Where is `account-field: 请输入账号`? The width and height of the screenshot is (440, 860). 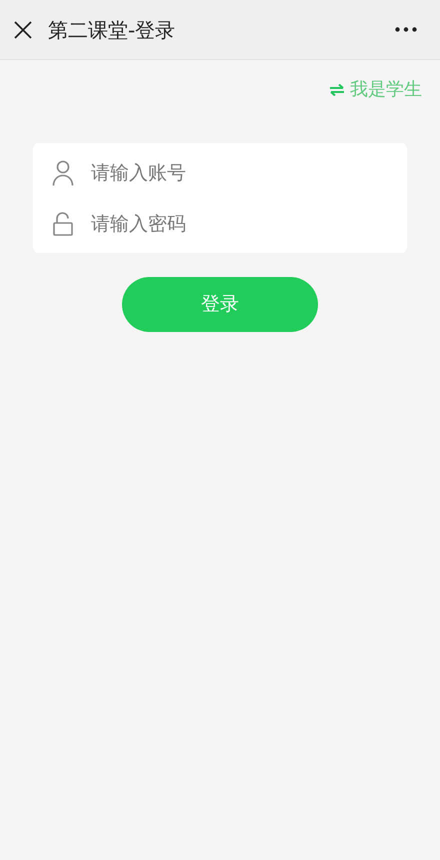
account-field: 请输入账号 is located at coordinates (220, 170).